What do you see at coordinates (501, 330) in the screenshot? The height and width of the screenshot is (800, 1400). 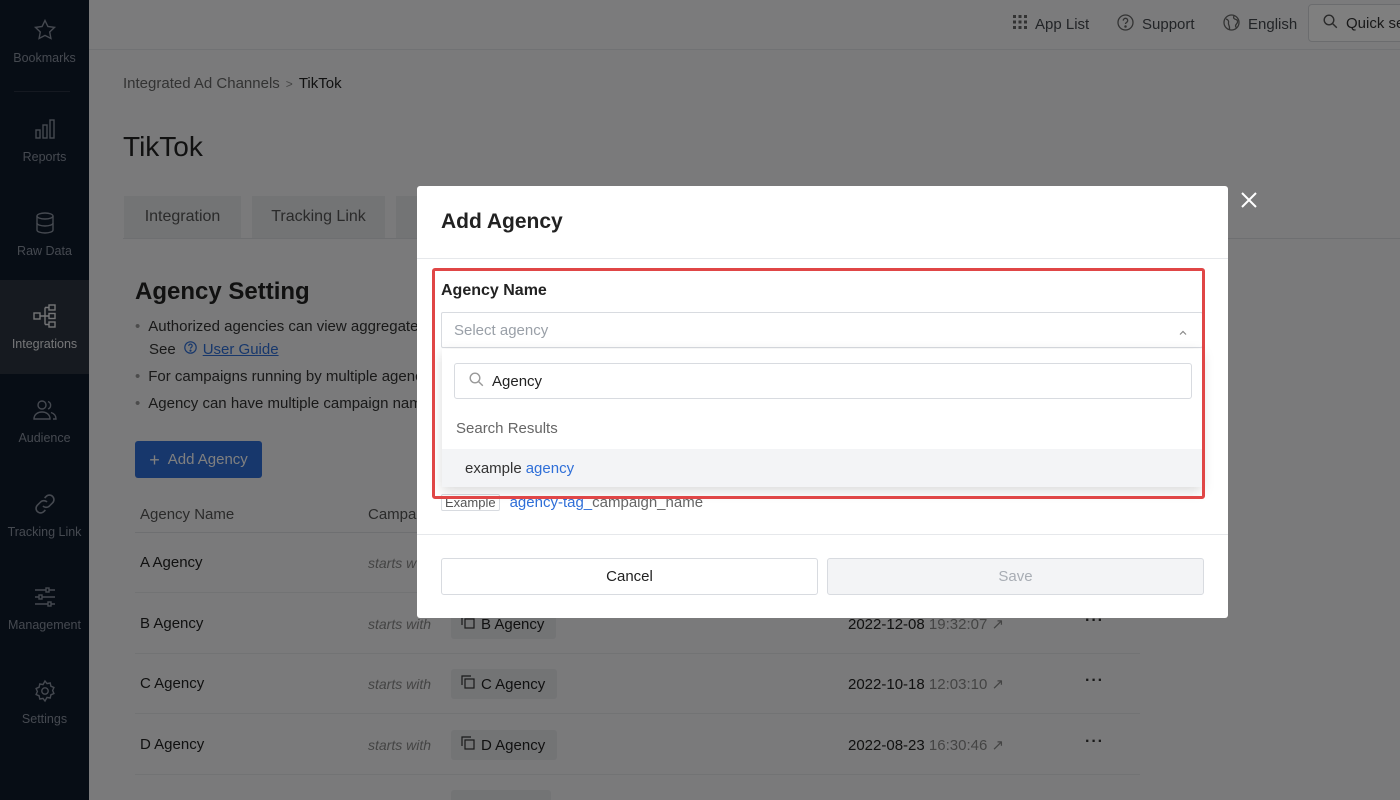 I see `agency-select-placeholder: Select agency` at bounding box center [501, 330].